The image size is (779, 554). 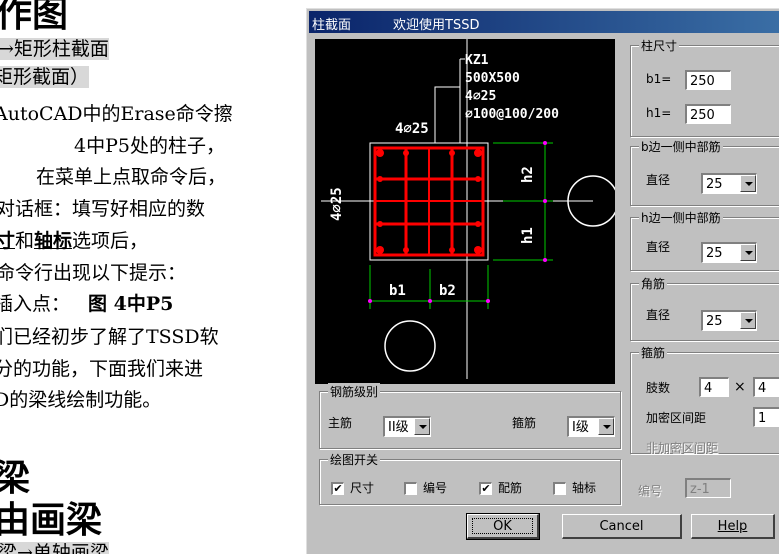 I want to click on num-label: 编号, so click(x=435, y=488).